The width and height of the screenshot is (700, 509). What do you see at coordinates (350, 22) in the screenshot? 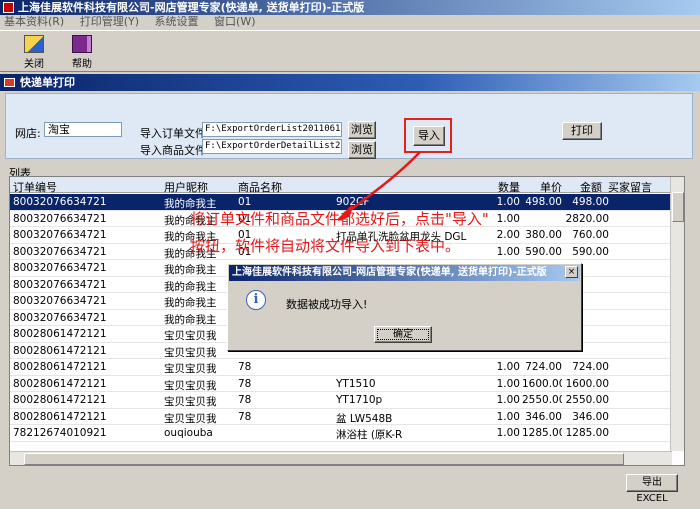
I see `menu-bar: 基本资料(R) 打印管理(Y) 系统设置 窗口(W)` at bounding box center [350, 22].